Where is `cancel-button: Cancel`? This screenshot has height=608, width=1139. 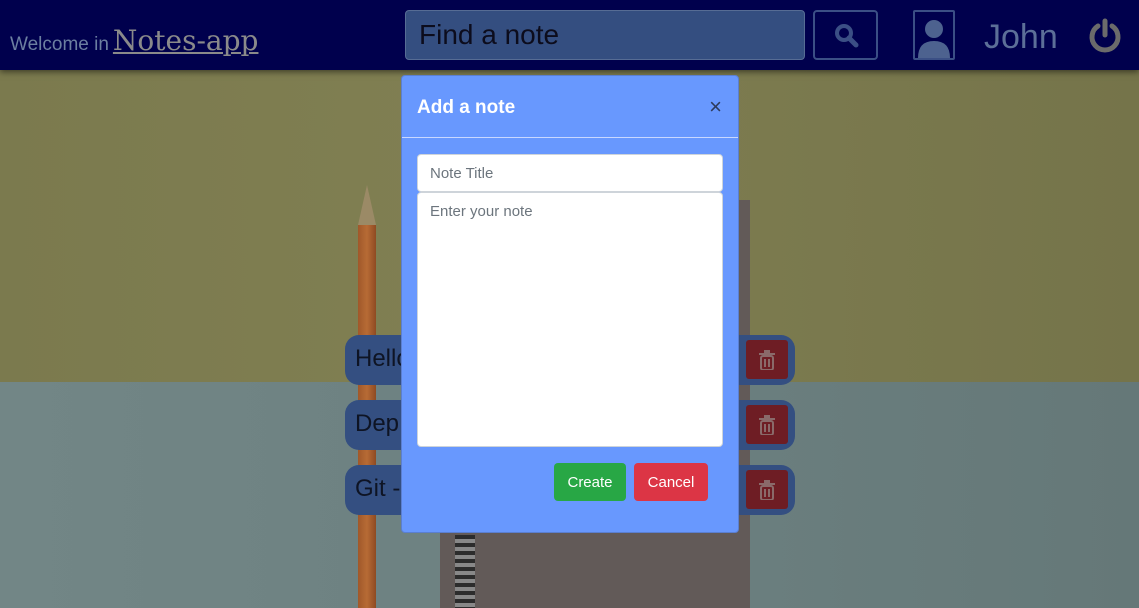 cancel-button: Cancel is located at coordinates (671, 482).